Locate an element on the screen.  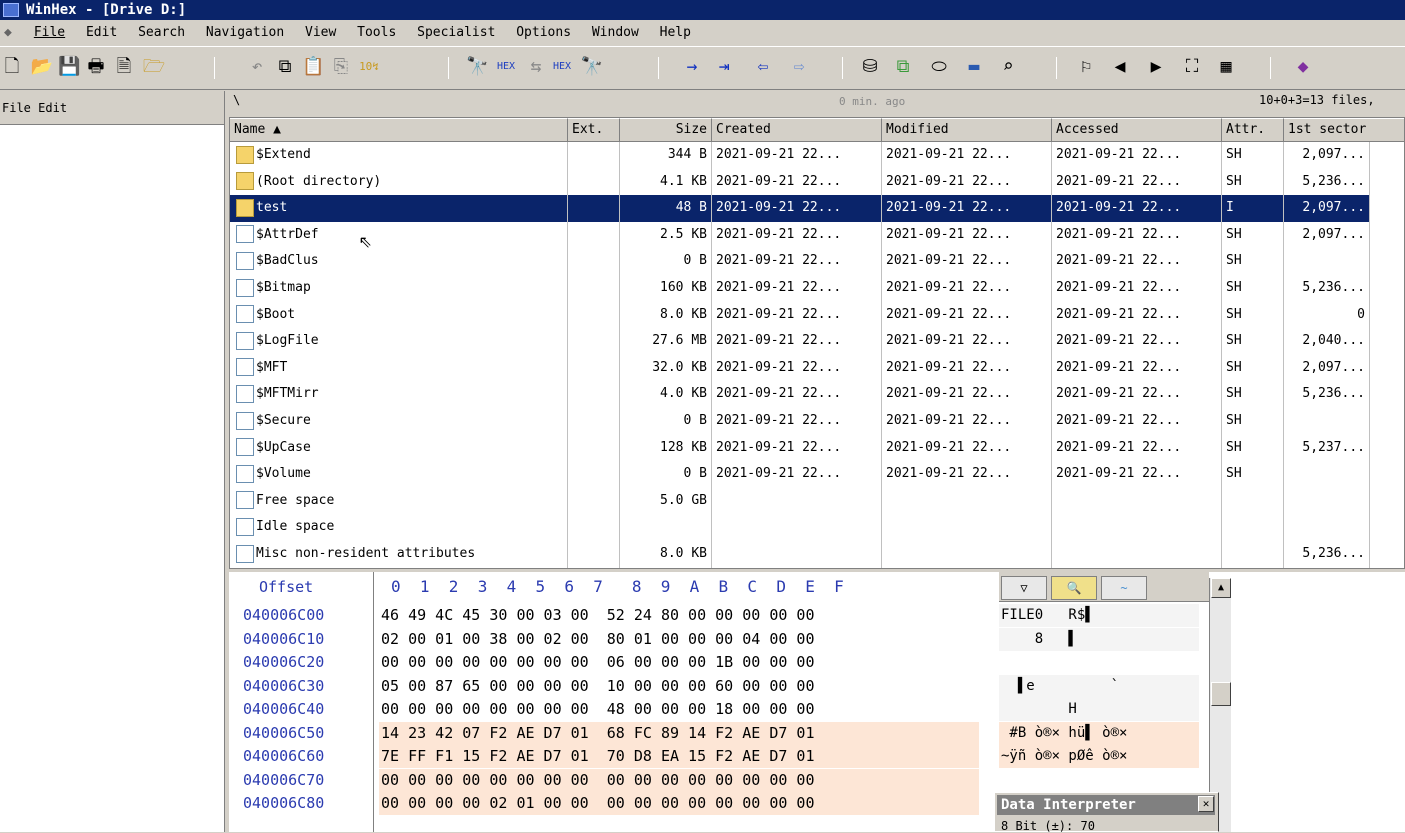
help-icon: ◆ is located at coordinates (1303, 67).